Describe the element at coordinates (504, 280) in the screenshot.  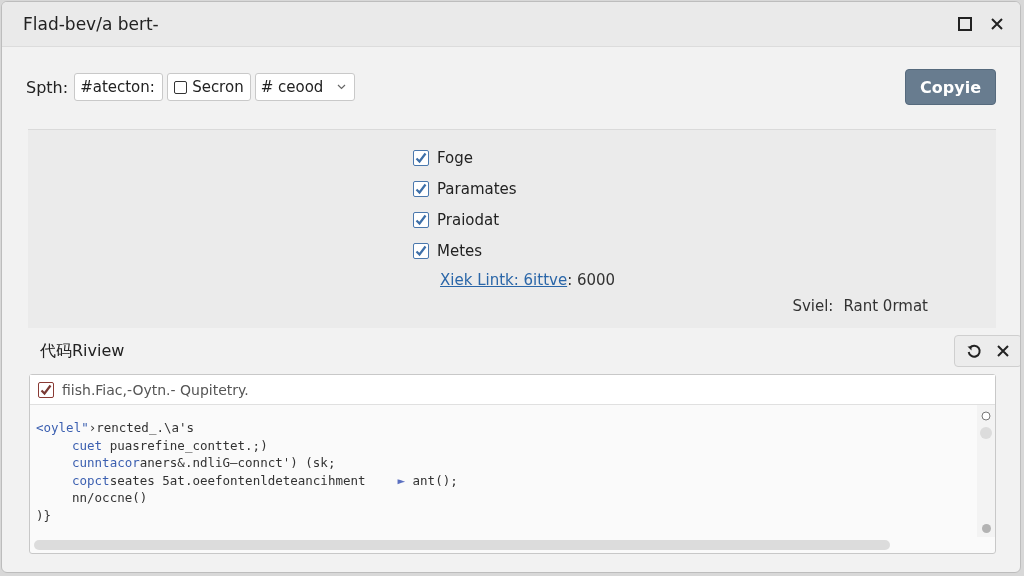
I see `link: Xiek Lintk: 6ittve` at that location.